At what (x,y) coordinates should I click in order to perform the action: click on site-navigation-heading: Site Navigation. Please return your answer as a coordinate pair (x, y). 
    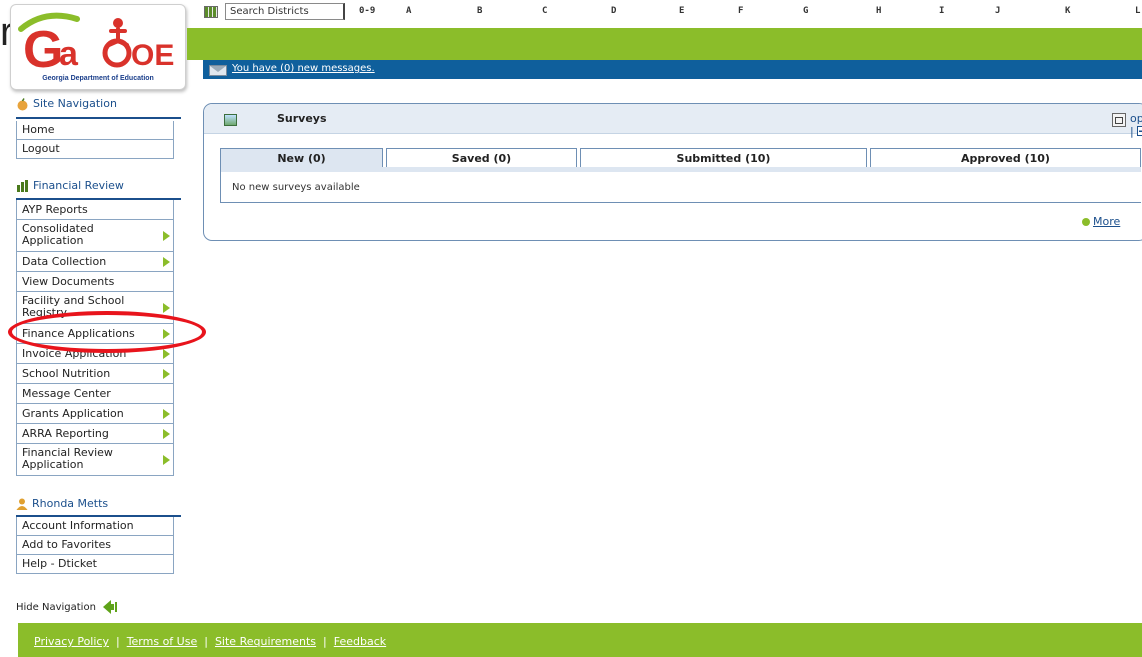
    Looking at the image, I should click on (66, 104).